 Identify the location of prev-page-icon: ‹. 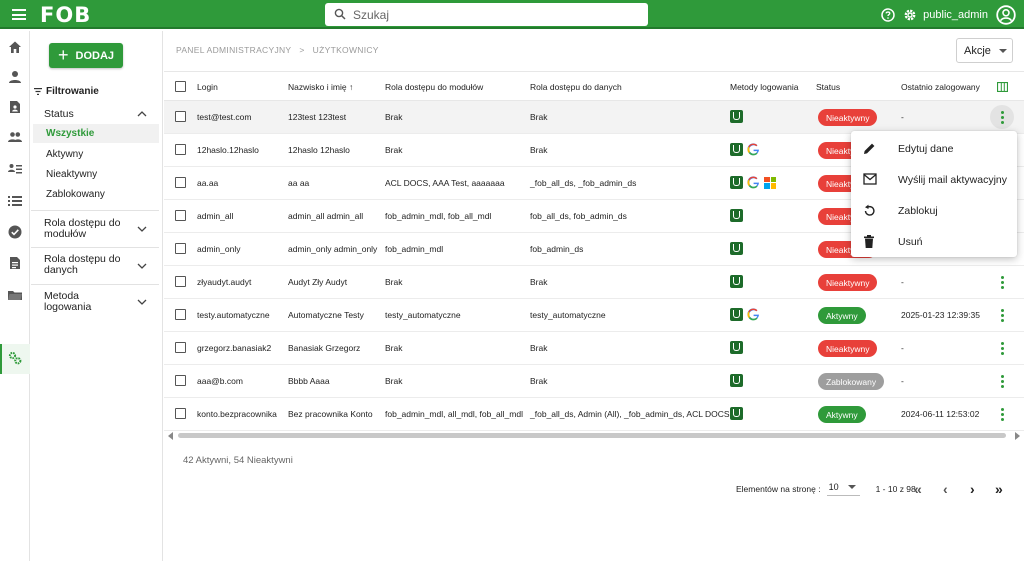
(945, 489).